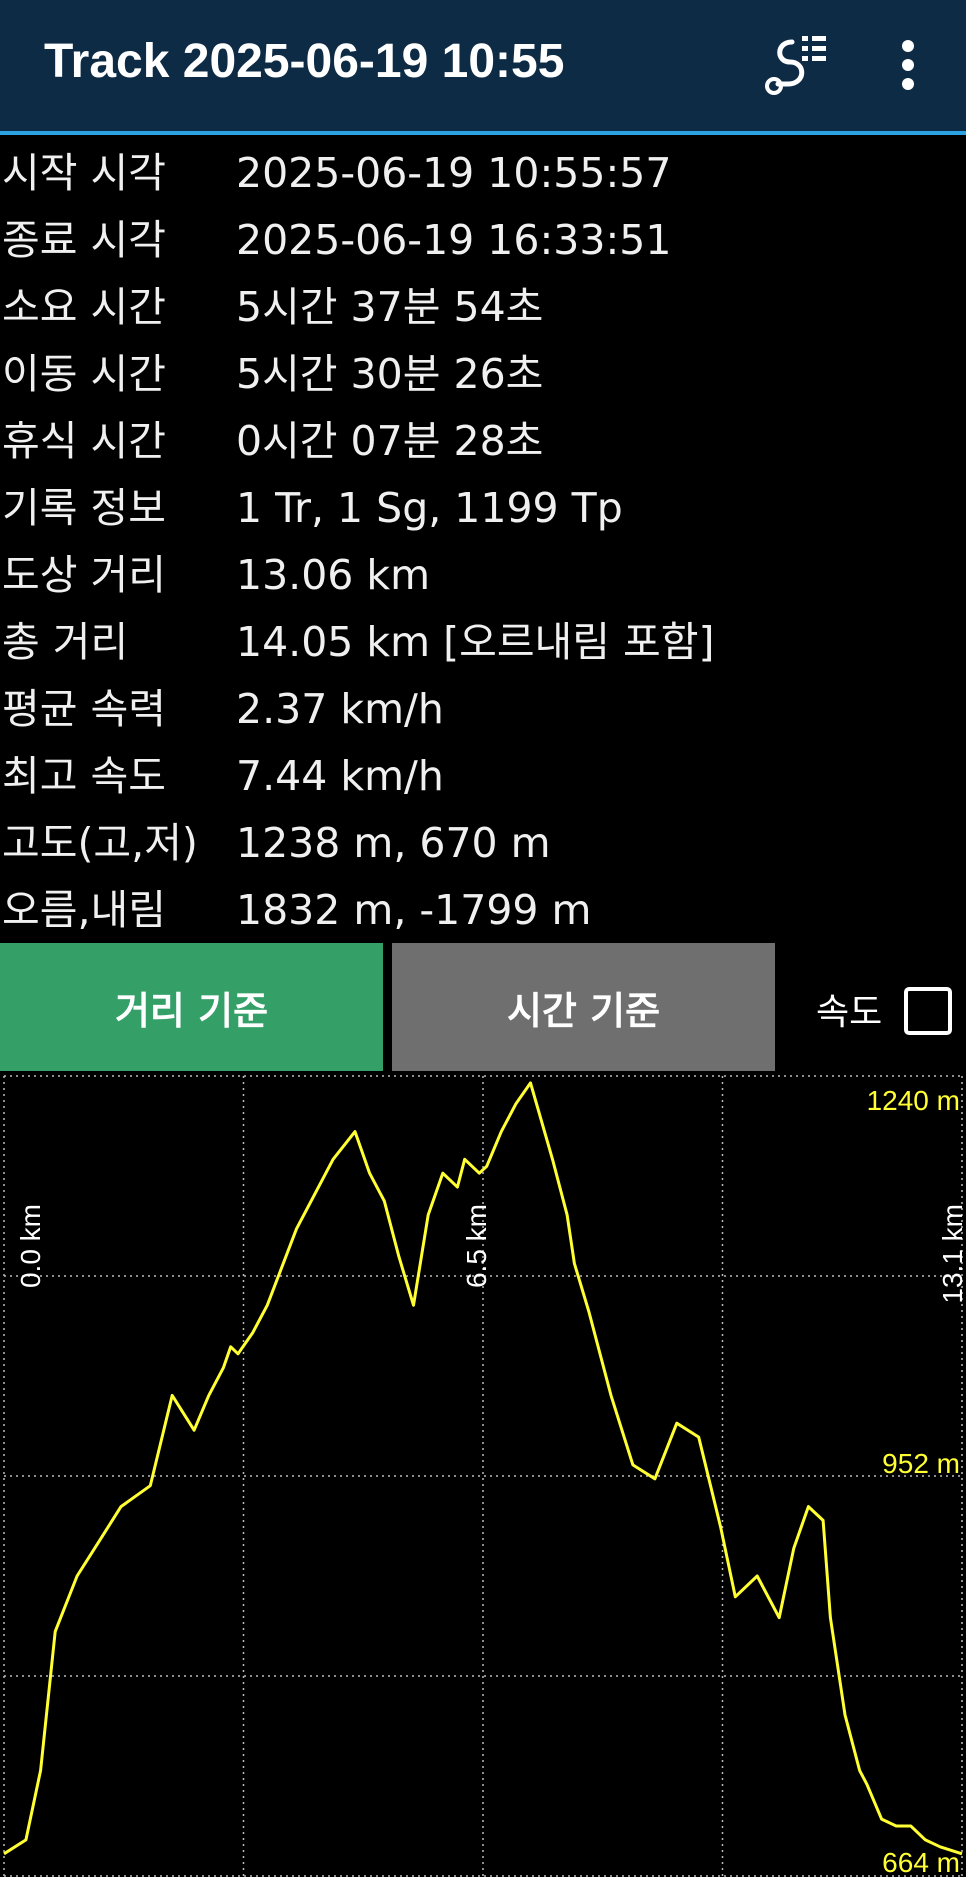 The width and height of the screenshot is (966, 1877). Describe the element at coordinates (65, 642) in the screenshot. I see `info-label: 총 거리` at that location.